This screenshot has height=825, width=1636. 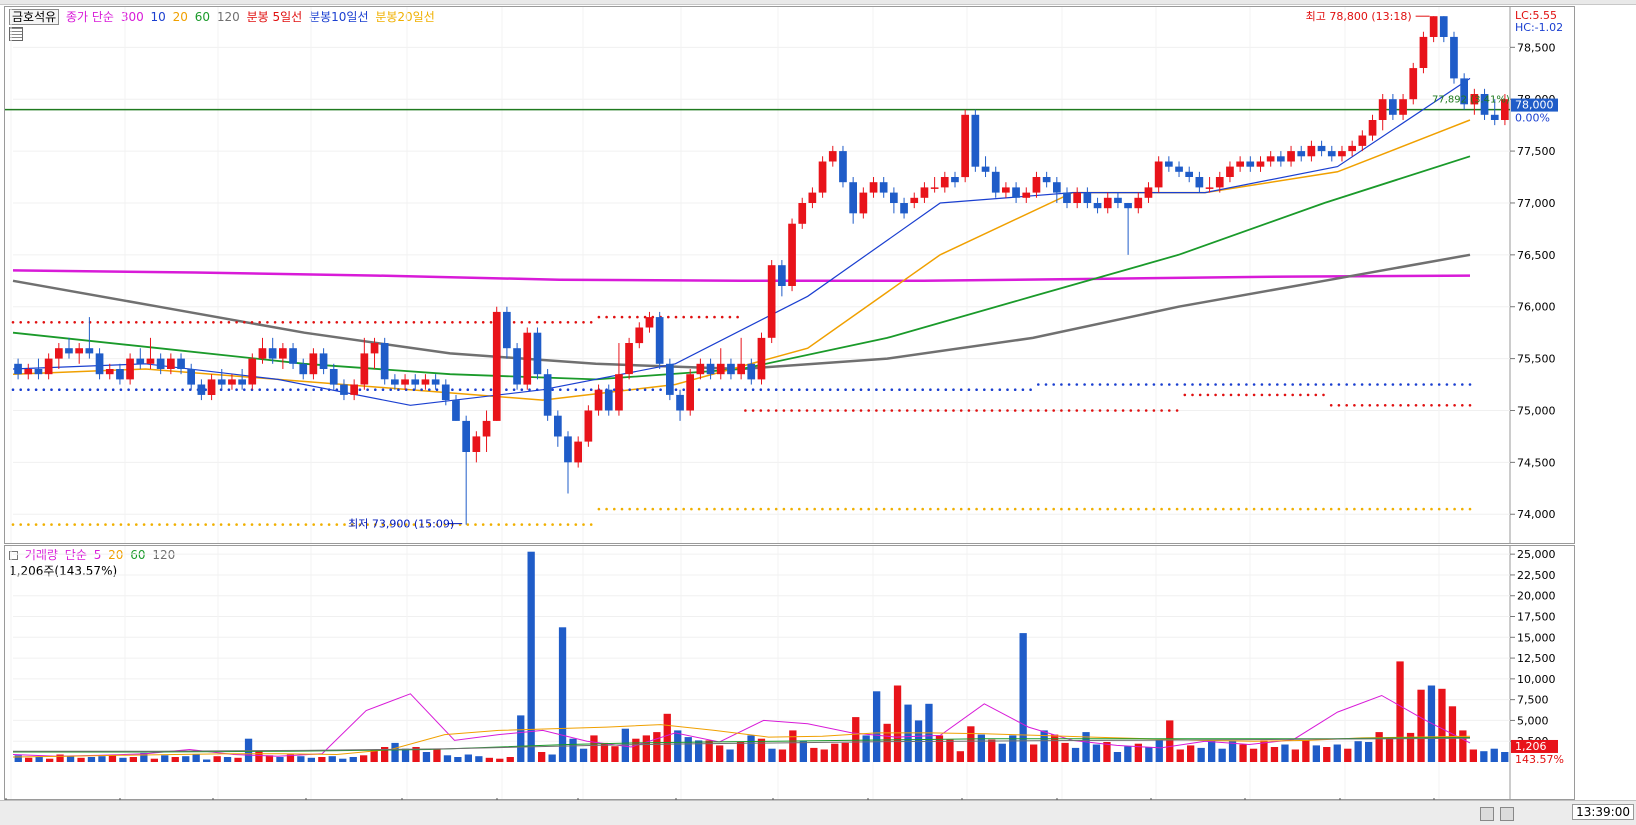 I want to click on scroll-left-button, so click(x=1487, y=814).